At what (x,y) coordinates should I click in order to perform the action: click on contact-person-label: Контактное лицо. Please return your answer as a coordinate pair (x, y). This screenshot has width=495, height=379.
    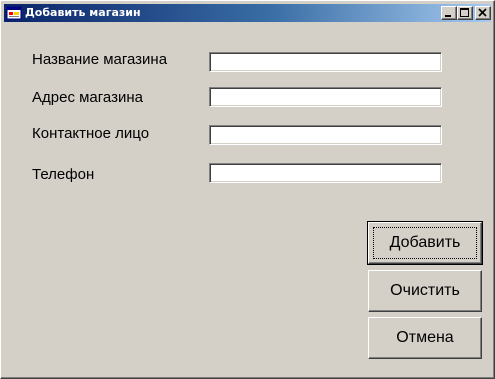
    Looking at the image, I should click on (91, 133).